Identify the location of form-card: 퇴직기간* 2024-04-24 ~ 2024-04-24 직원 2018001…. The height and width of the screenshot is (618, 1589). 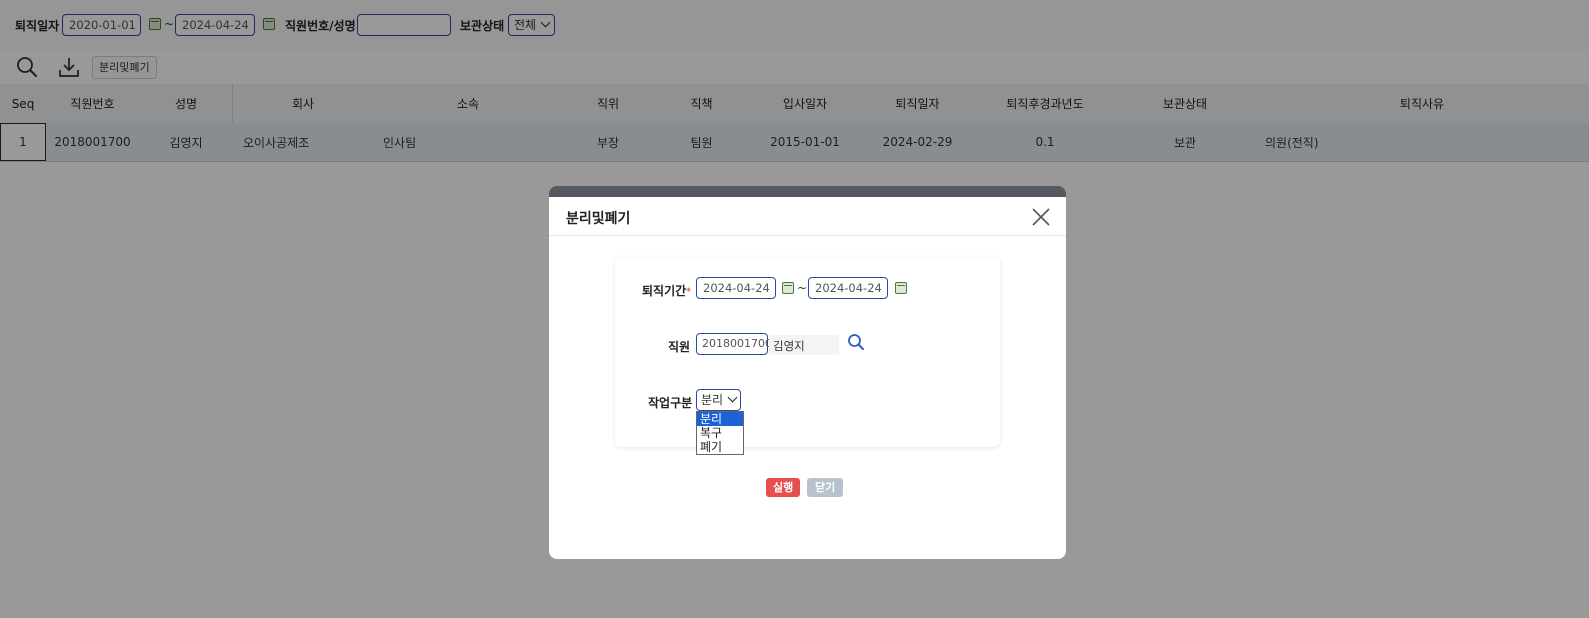
(807, 356).